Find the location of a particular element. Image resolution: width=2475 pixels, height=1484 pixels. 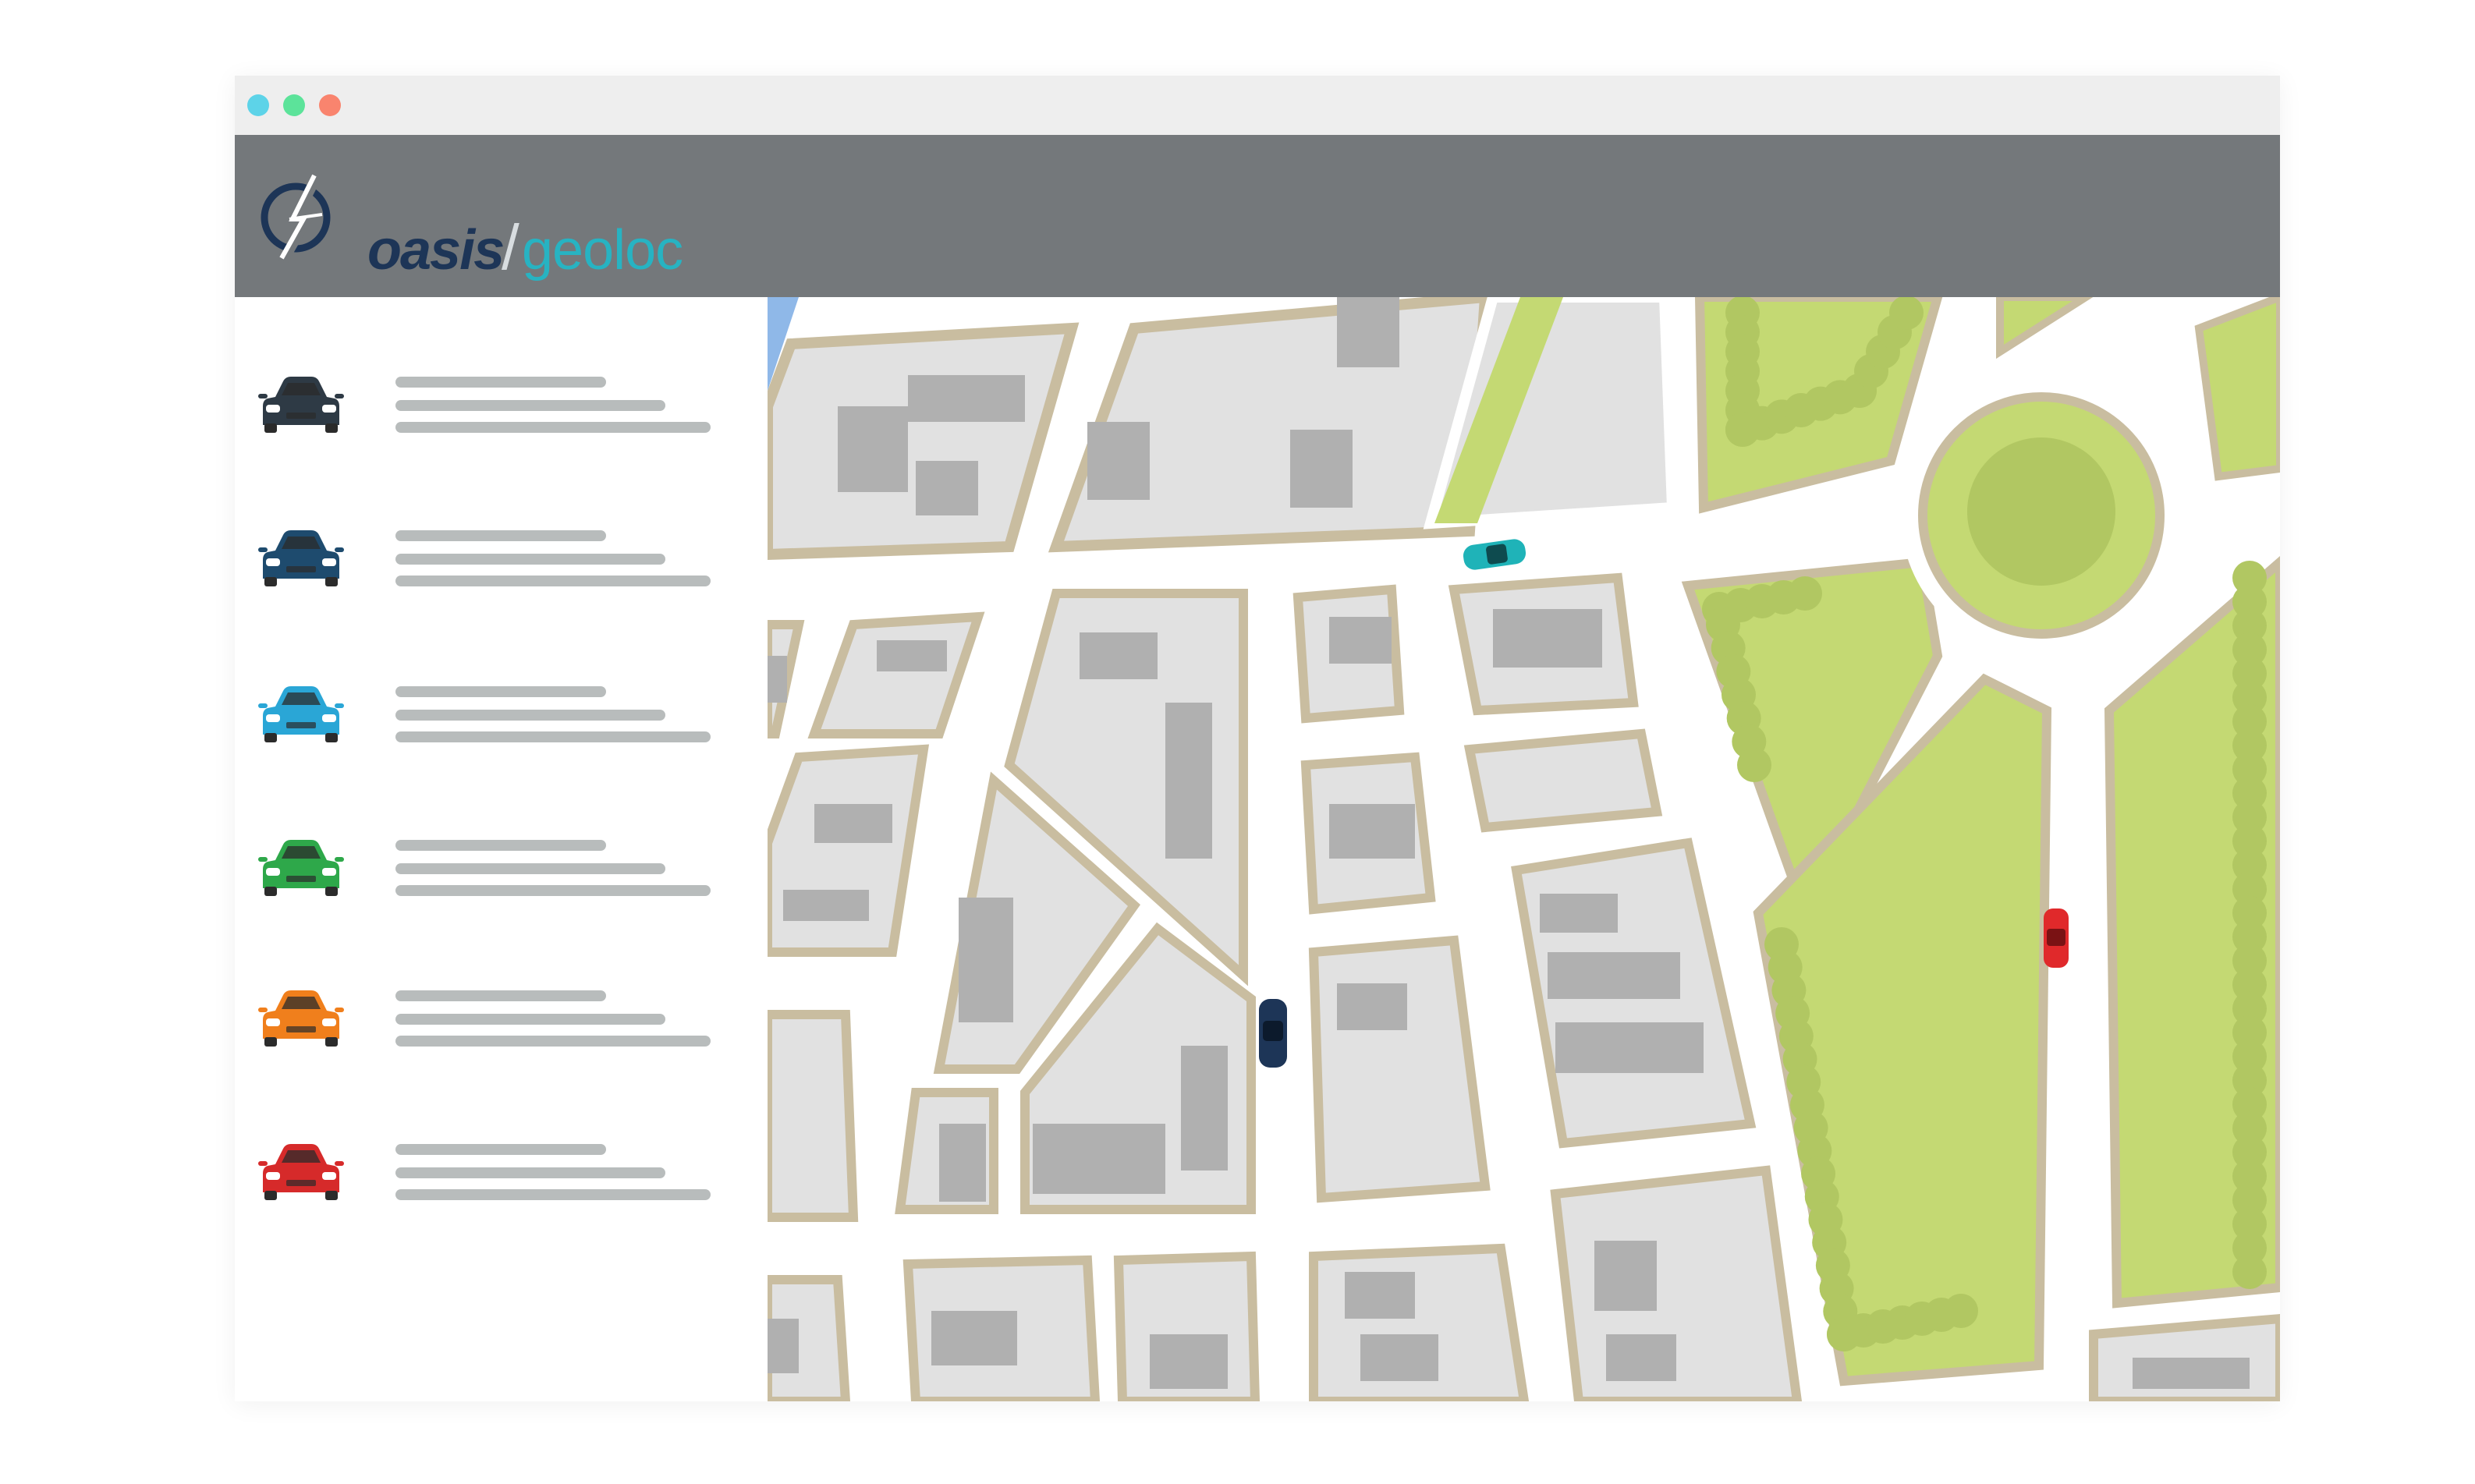

map-vehicle-red is located at coordinates (2056, 938).